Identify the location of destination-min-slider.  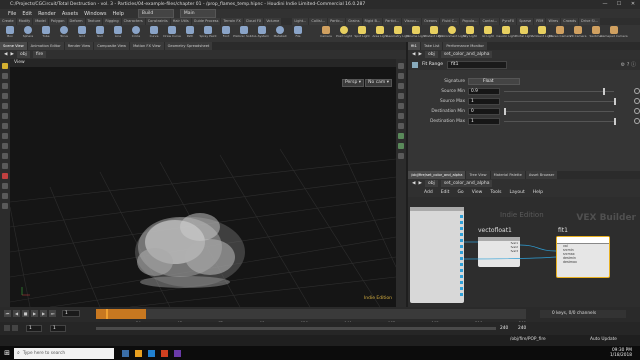
(559, 111).